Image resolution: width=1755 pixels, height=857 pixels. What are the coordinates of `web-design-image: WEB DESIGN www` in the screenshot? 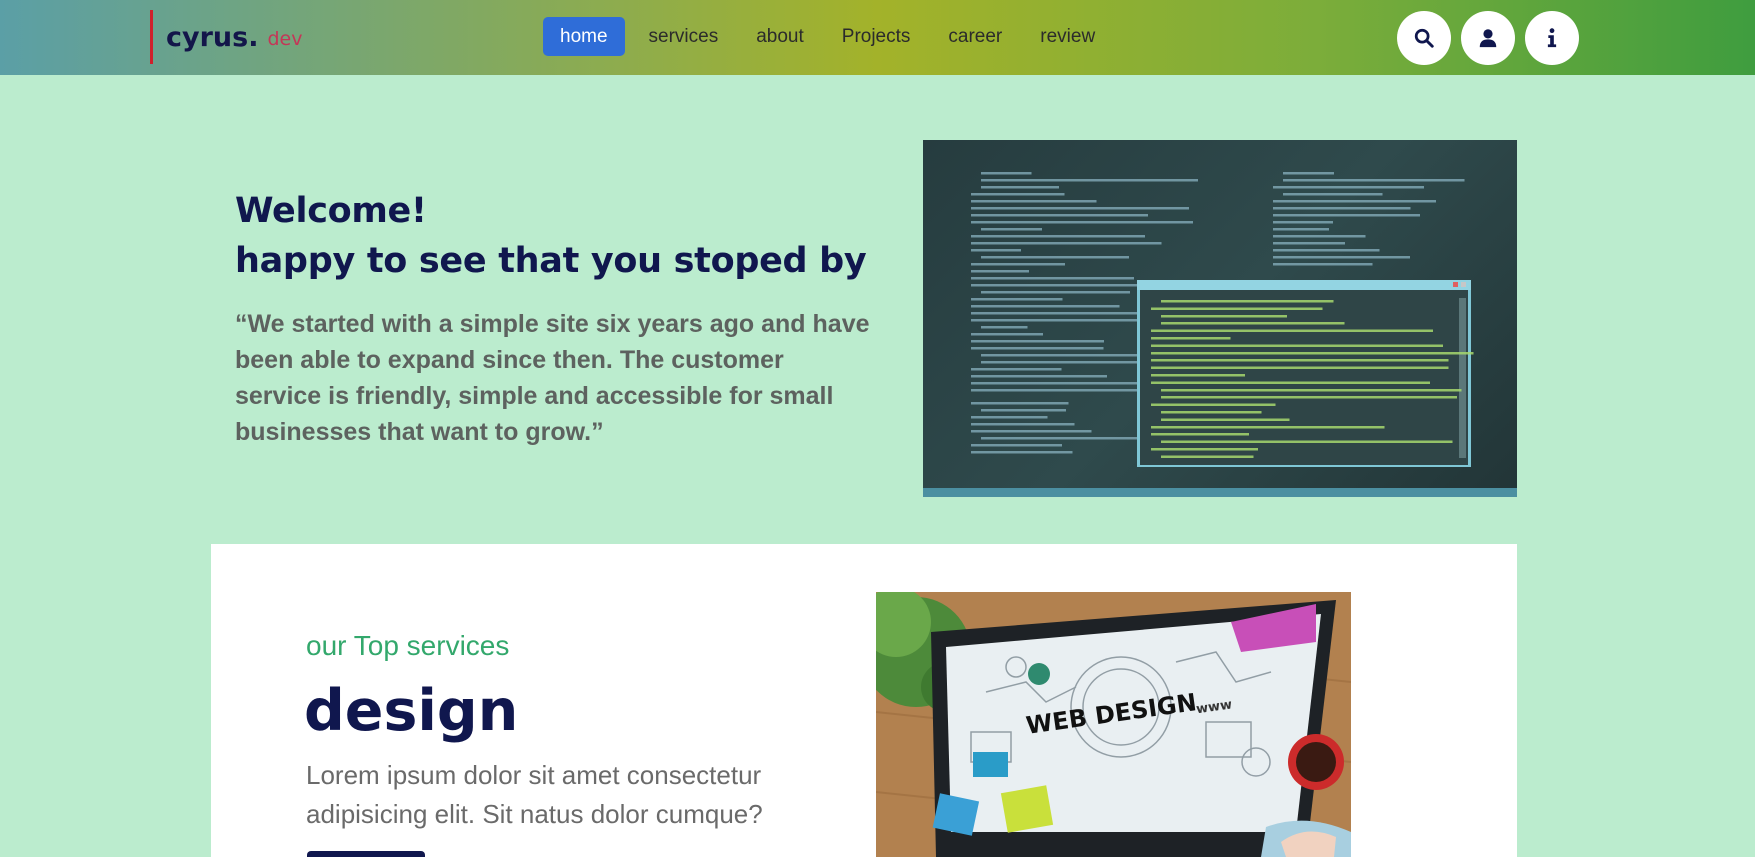 It's located at (1113, 724).